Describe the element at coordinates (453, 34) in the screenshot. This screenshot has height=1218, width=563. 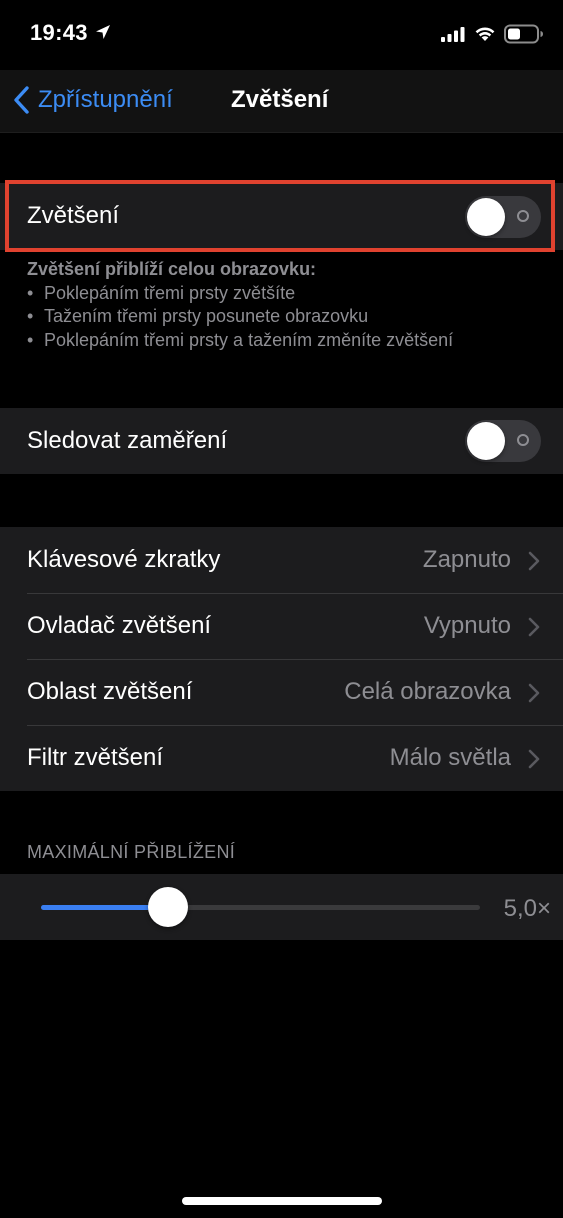
I see `cellular-signal-icon` at that location.